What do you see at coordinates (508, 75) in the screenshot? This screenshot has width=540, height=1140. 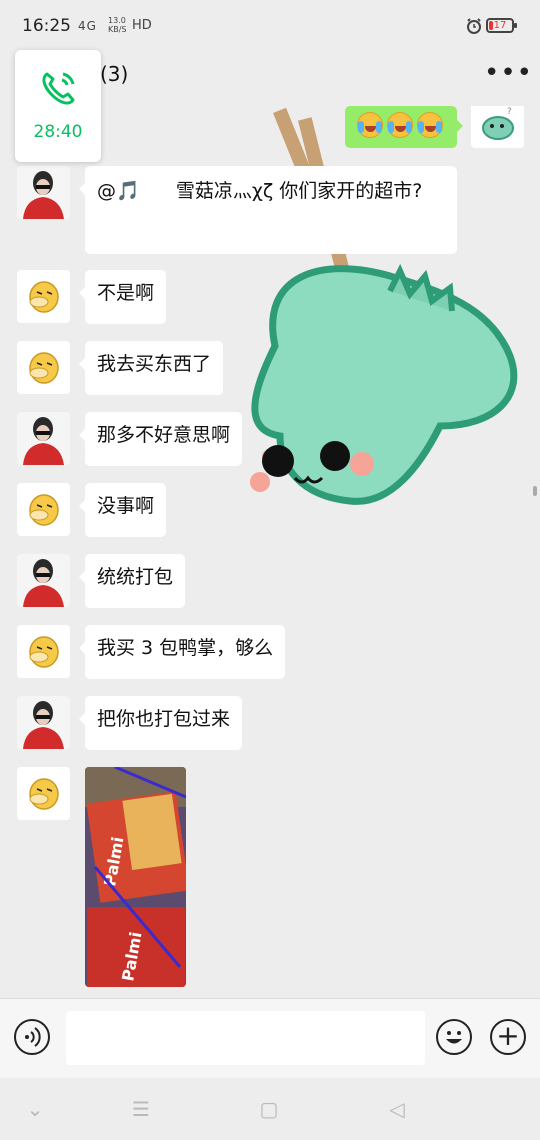 I see `more-button: •••` at bounding box center [508, 75].